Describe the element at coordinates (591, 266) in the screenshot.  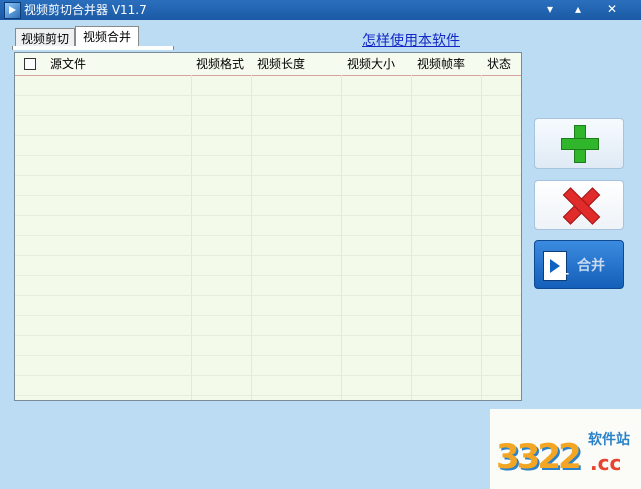
I see `merge-button-label: 合并` at that location.